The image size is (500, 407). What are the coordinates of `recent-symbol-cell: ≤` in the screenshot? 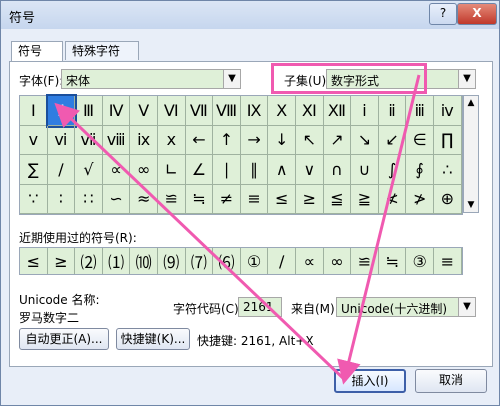 It's located at (34, 261).